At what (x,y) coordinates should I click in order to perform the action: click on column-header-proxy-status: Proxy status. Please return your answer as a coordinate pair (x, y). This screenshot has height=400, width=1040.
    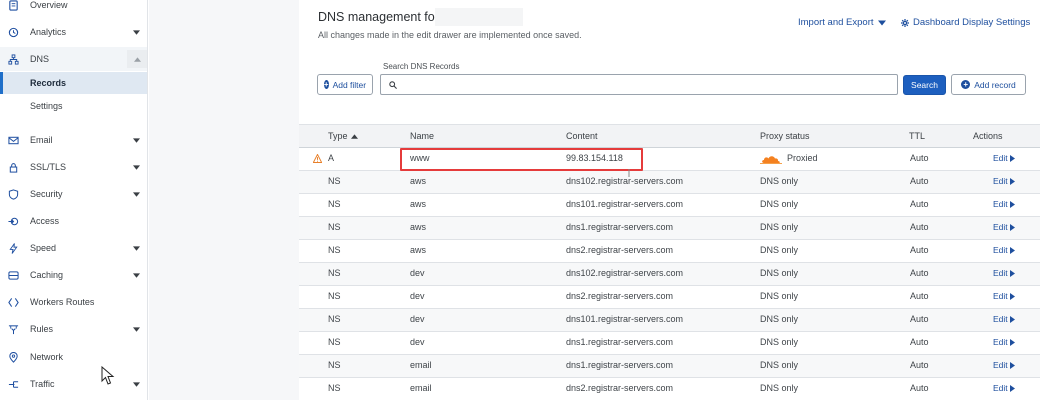
    Looking at the image, I should click on (785, 136).